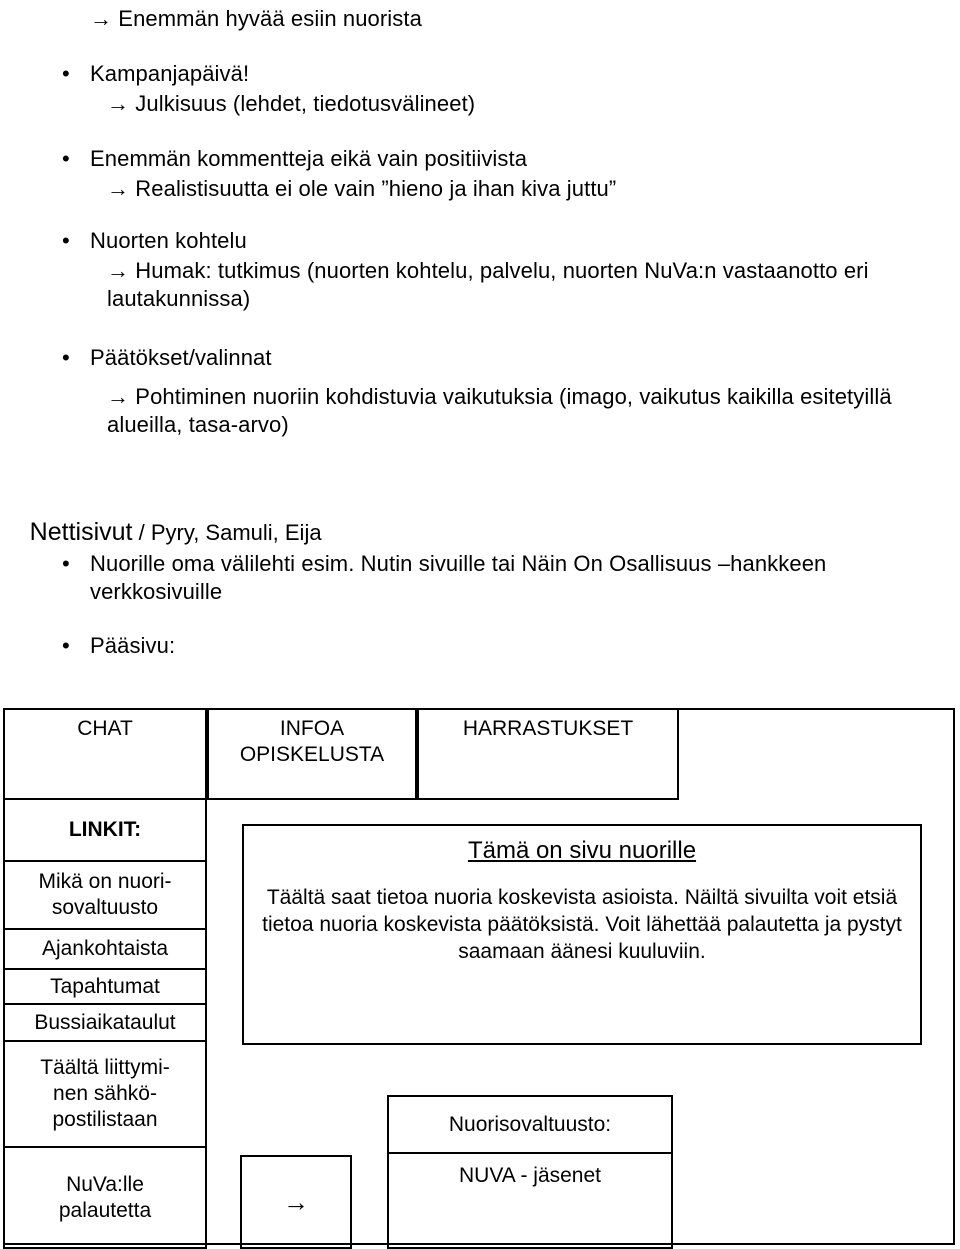 This screenshot has height=1249, width=960. What do you see at coordinates (312, 741) in the screenshot?
I see `nav-tab-infoa-opiskelusta-label: INFOA OPISKELUSTA` at bounding box center [312, 741].